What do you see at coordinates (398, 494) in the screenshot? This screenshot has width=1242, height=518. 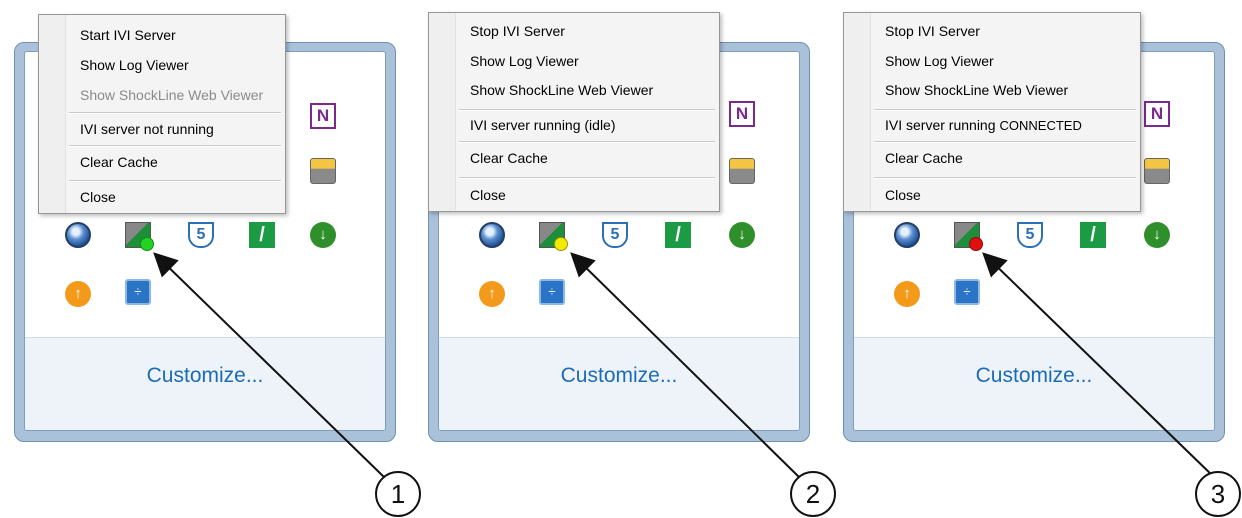 I see `callout-1: 1` at bounding box center [398, 494].